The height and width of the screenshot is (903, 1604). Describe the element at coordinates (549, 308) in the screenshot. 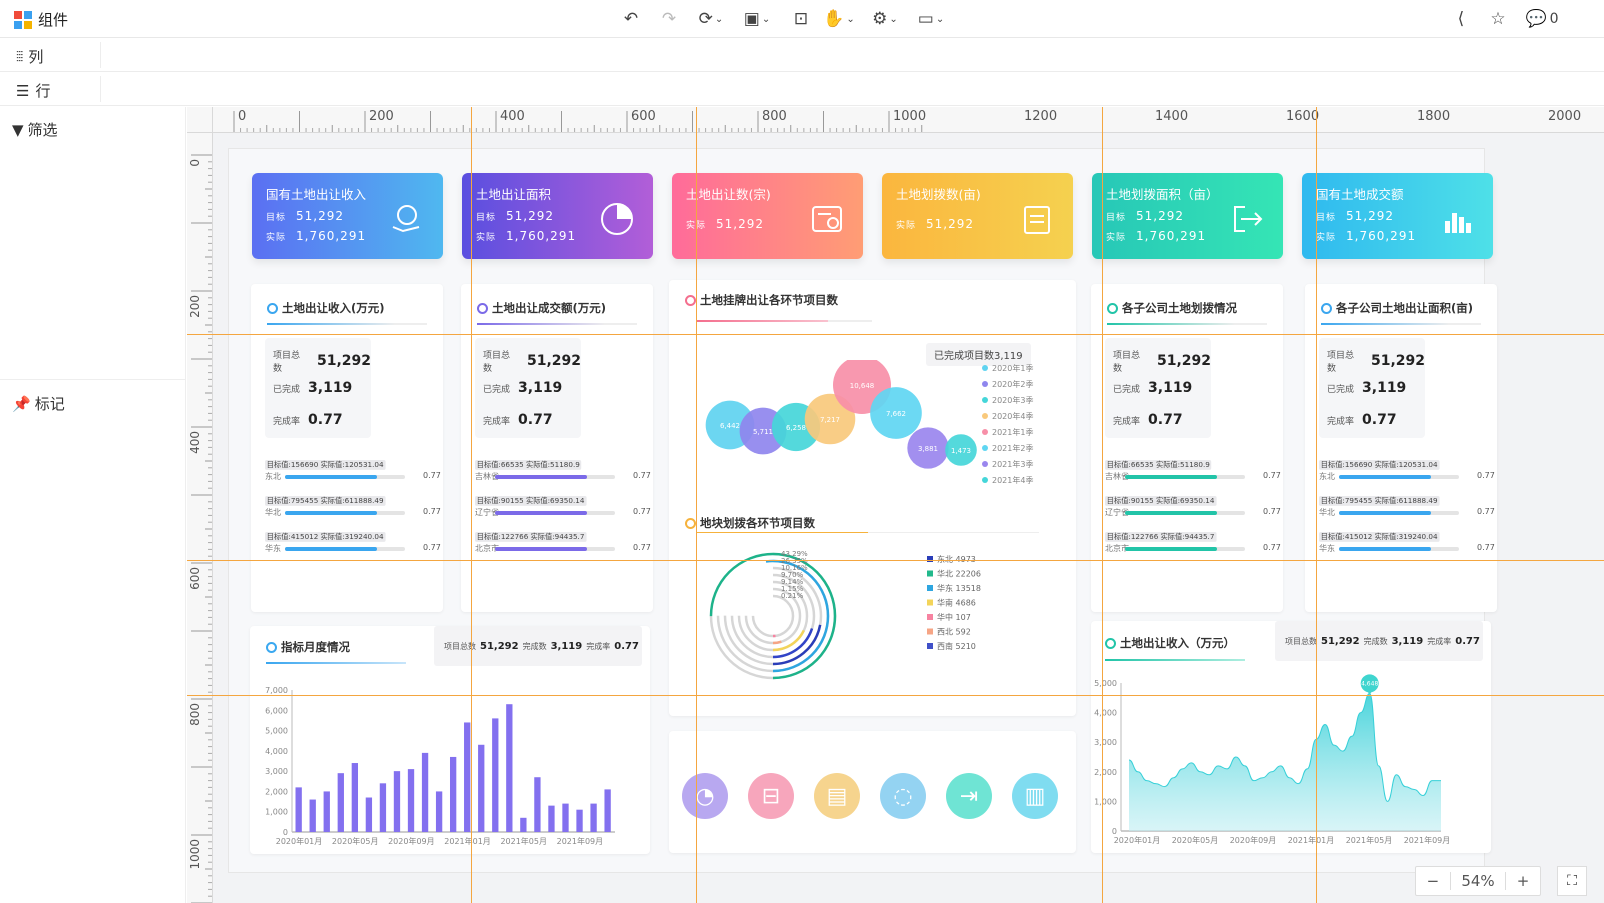

I see `stat-card-title: 土地出让成交额(万元)` at that location.